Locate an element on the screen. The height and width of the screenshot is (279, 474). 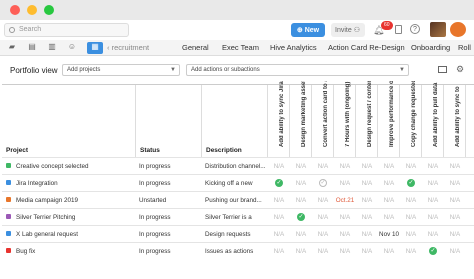
action-due-date-cell: Nov 10 is located at coordinates (389, 234).